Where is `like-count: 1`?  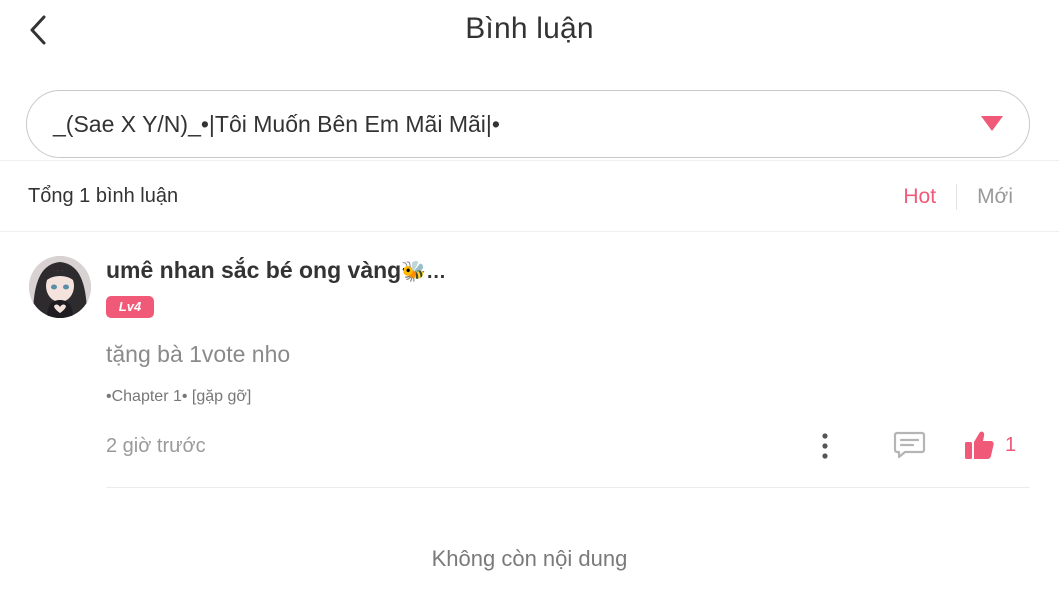
like-count: 1 is located at coordinates (1011, 444).